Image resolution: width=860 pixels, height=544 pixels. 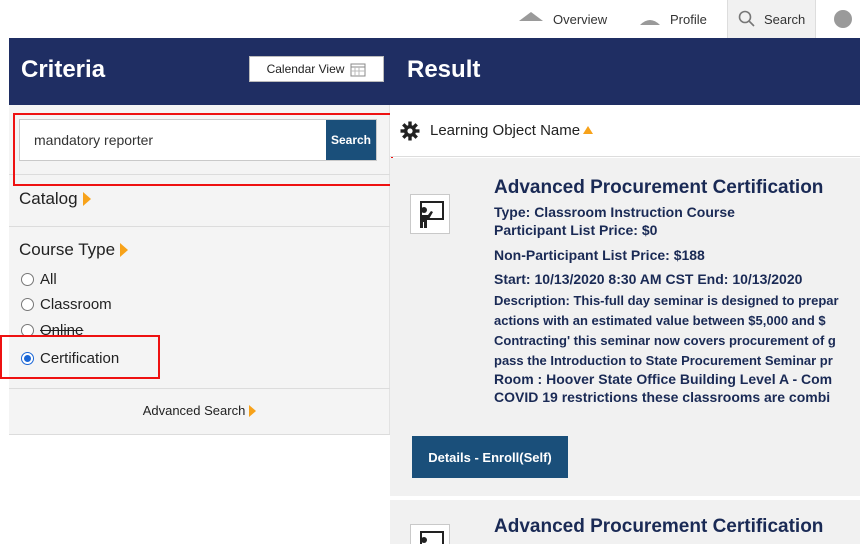 What do you see at coordinates (80, 358) in the screenshot?
I see `radio-certification-label: Certification` at bounding box center [80, 358].